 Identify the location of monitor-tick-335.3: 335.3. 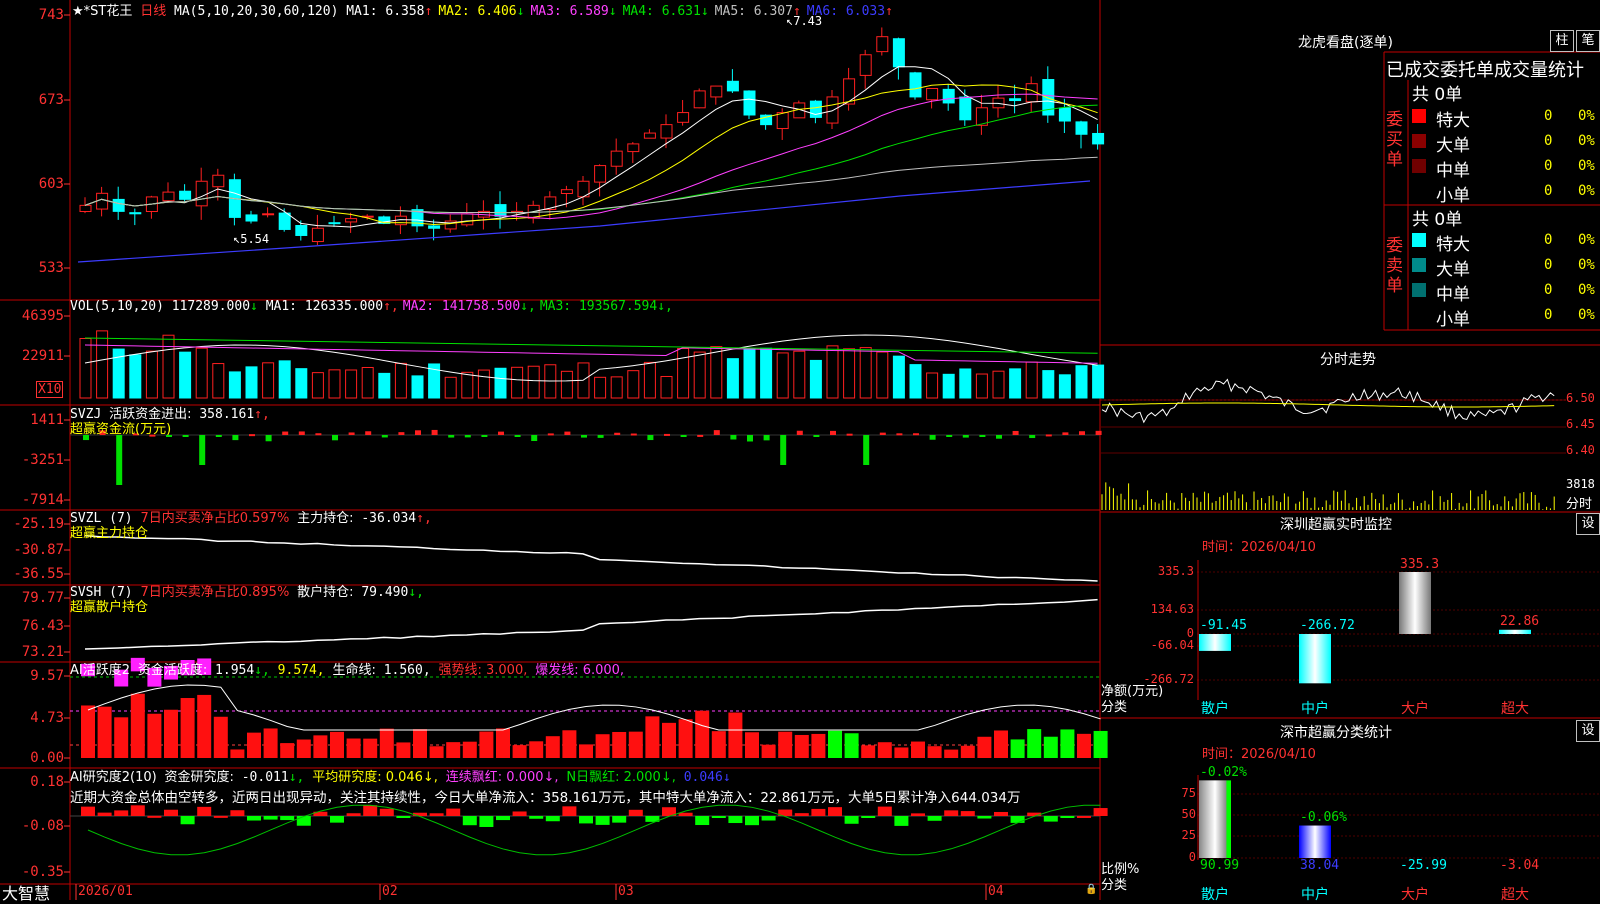
(1175, 571).